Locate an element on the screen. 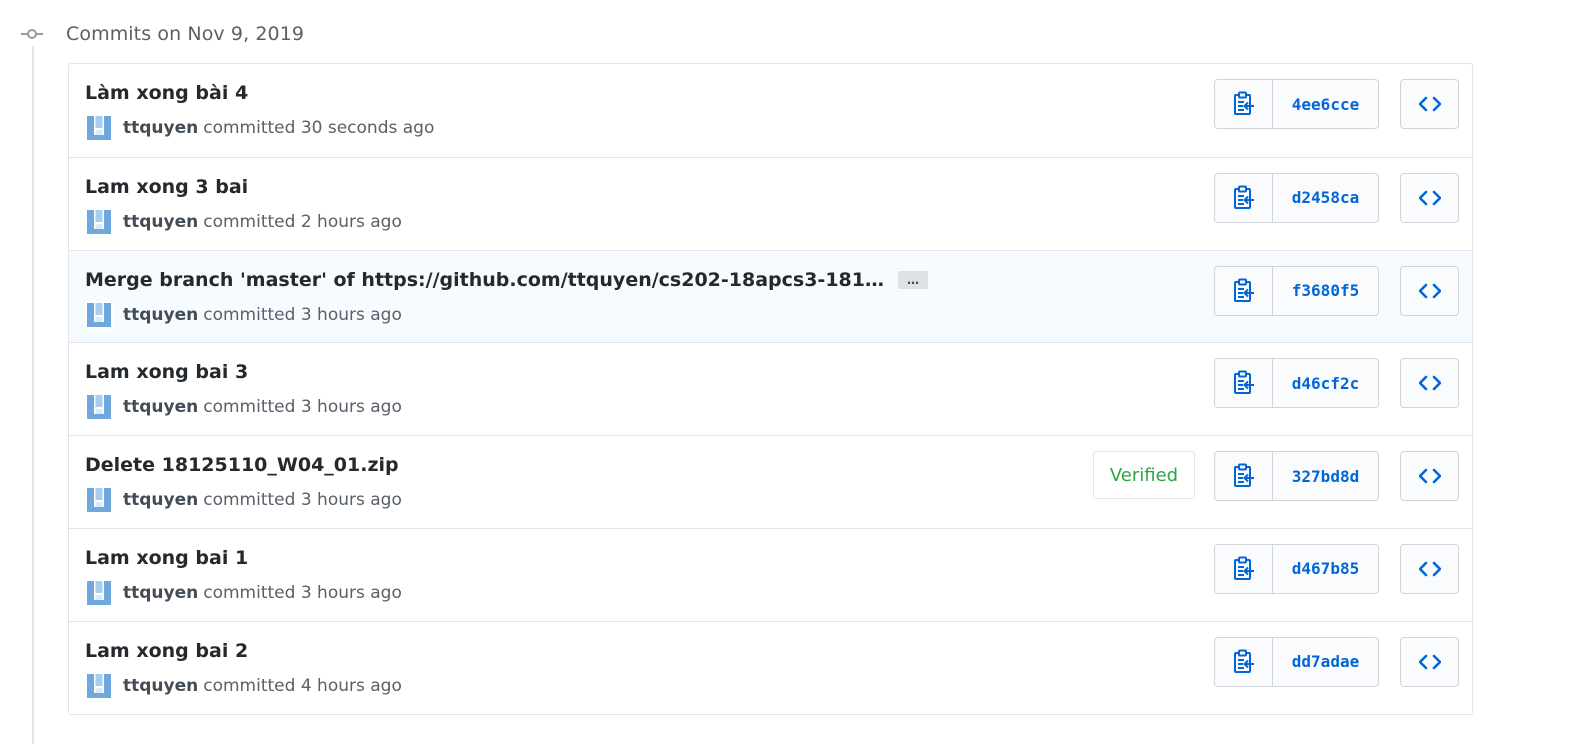 This screenshot has height=744, width=1572. timeline-line is located at coordinates (33, 394).